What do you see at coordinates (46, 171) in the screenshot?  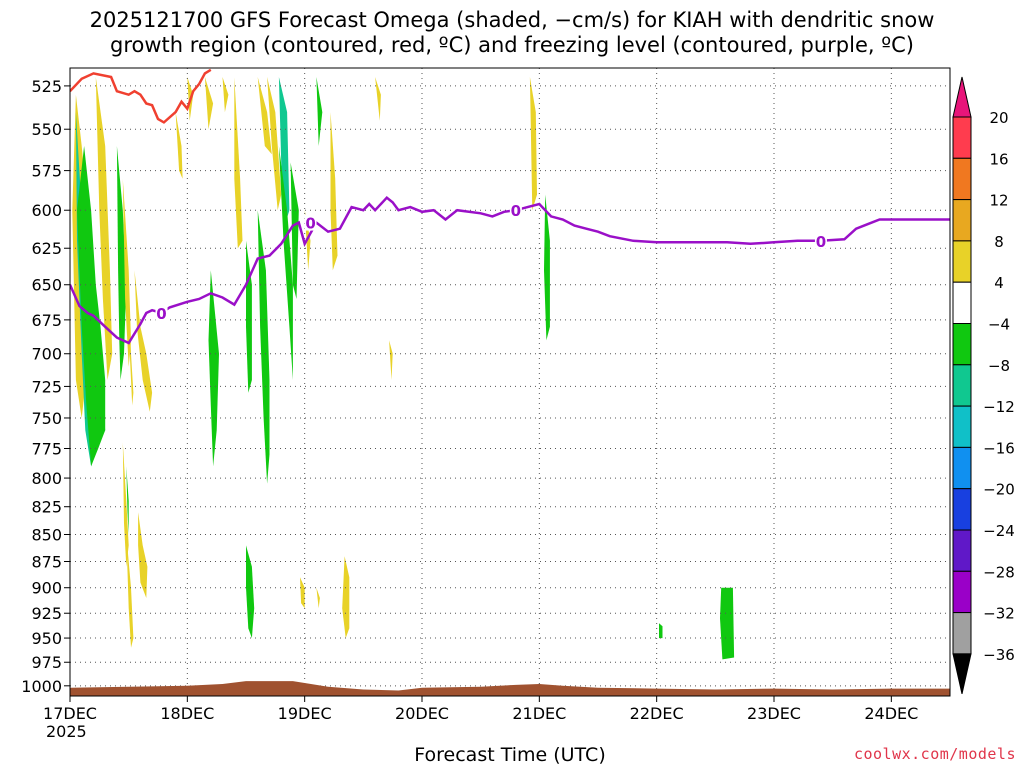 I see `y-tick-label-575: 575` at bounding box center [46, 171].